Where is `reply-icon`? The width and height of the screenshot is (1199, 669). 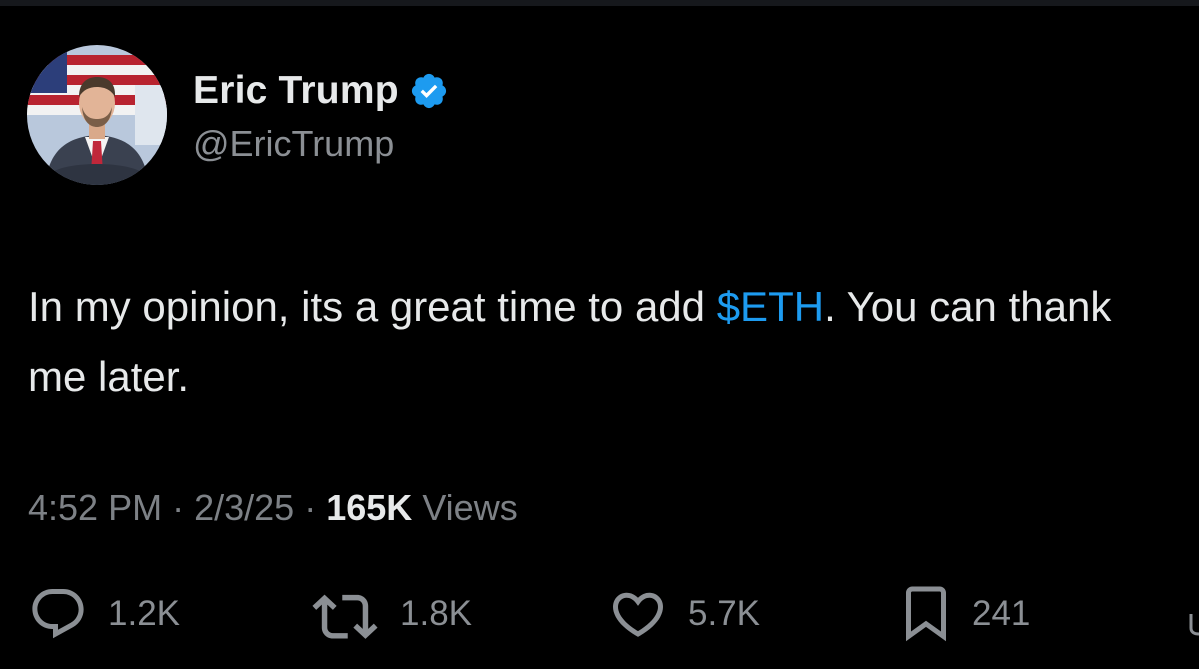 reply-icon is located at coordinates (58, 614).